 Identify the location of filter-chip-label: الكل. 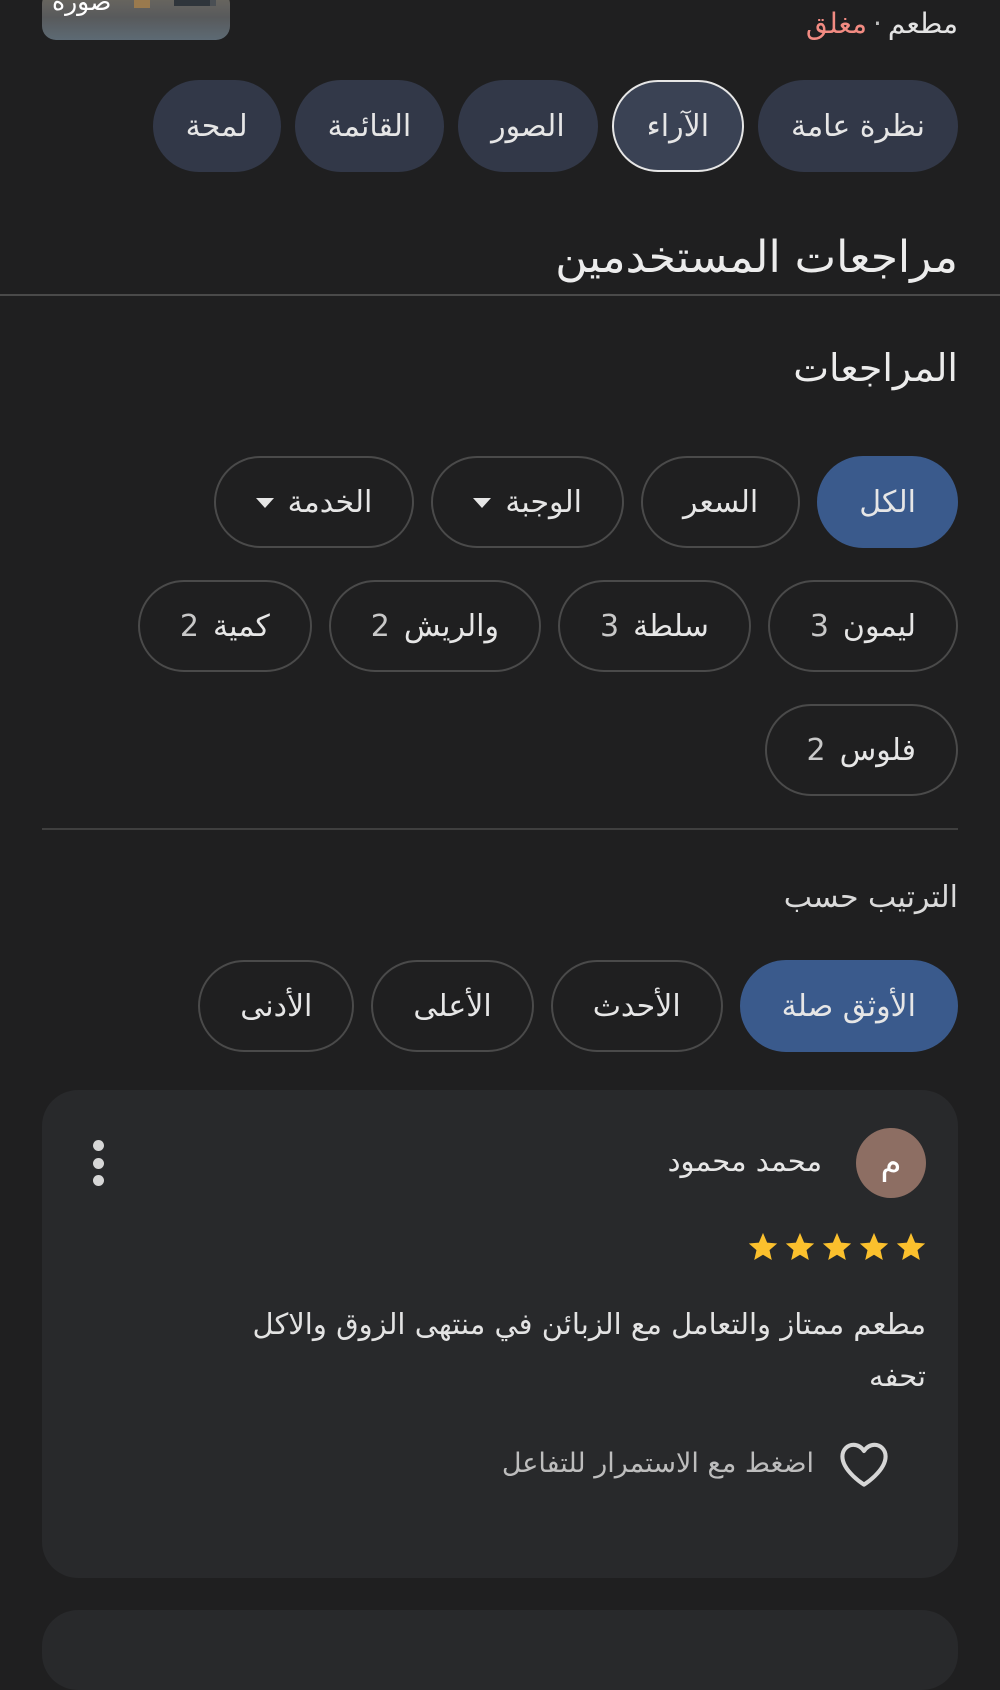
(887, 502).